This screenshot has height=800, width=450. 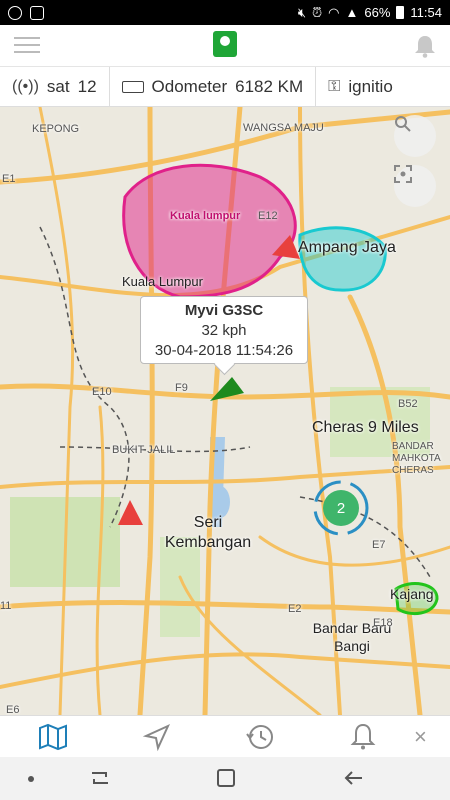 I want to click on signal-icon: ▲, so click(x=352, y=12).